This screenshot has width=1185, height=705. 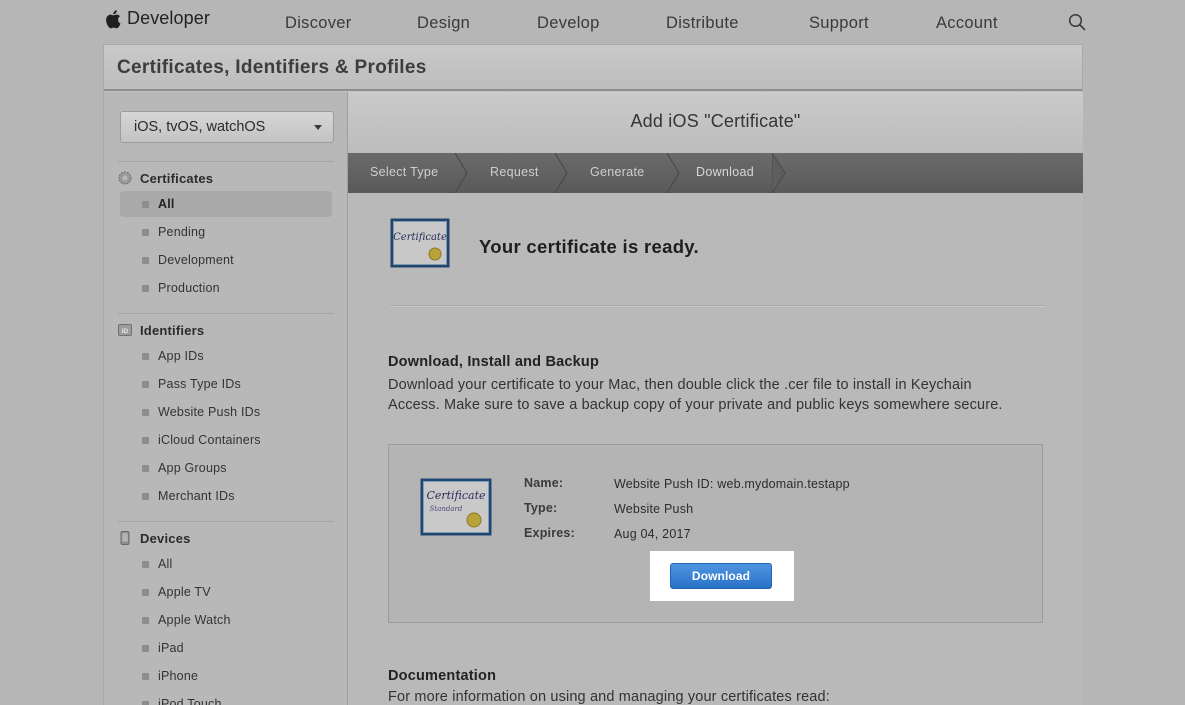 I want to click on sidebar-item-website-push-ids: Website Push IDs, so click(x=226, y=412).